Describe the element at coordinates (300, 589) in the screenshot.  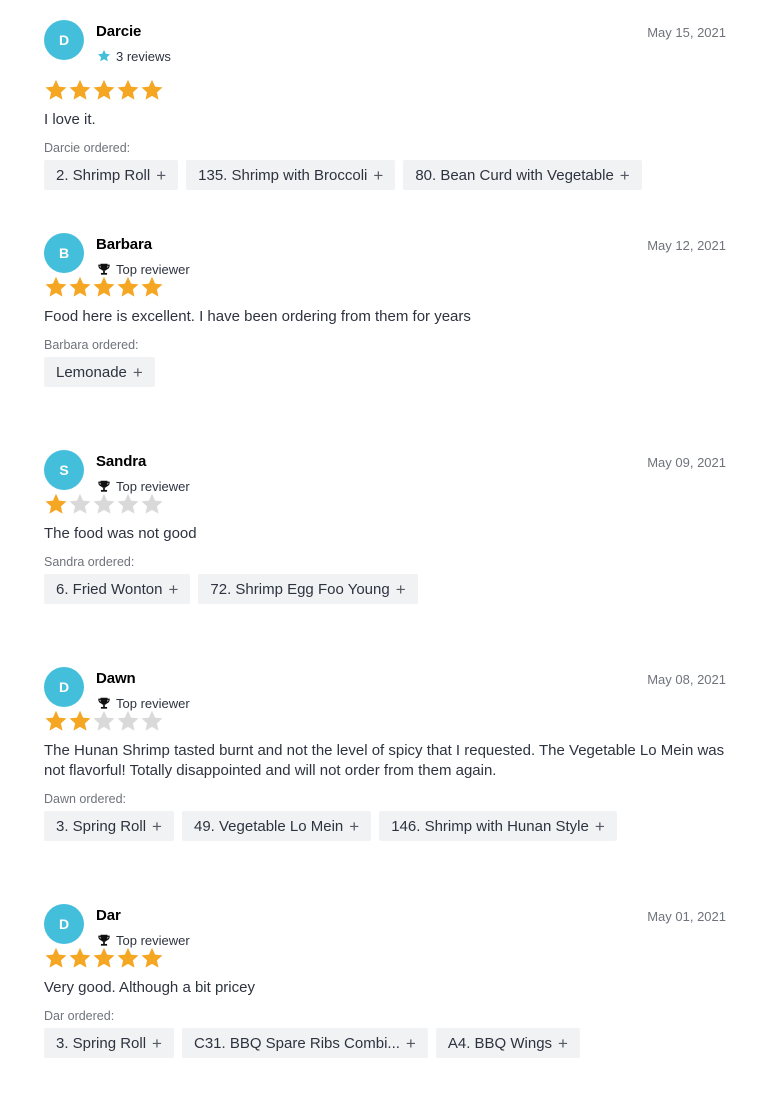
I see `ordered-item-label: 72. Shrimp Egg Foo Young` at that location.